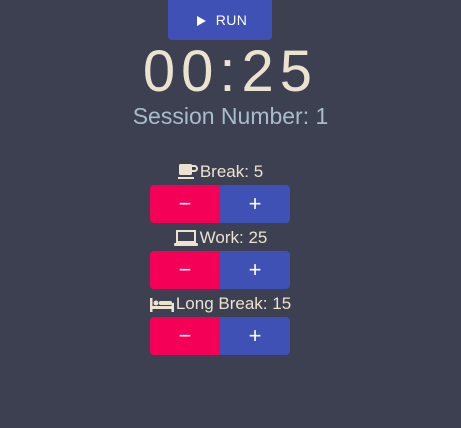  Describe the element at coordinates (233, 303) in the screenshot. I see `long-break-label: Long Break: 15` at that location.